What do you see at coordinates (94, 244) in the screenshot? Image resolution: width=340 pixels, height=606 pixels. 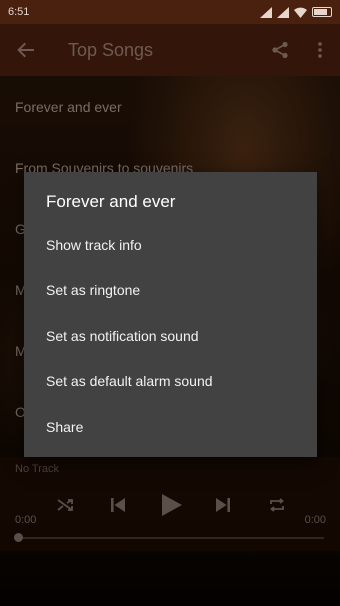 I see `menu-item-label: Show track info` at bounding box center [94, 244].